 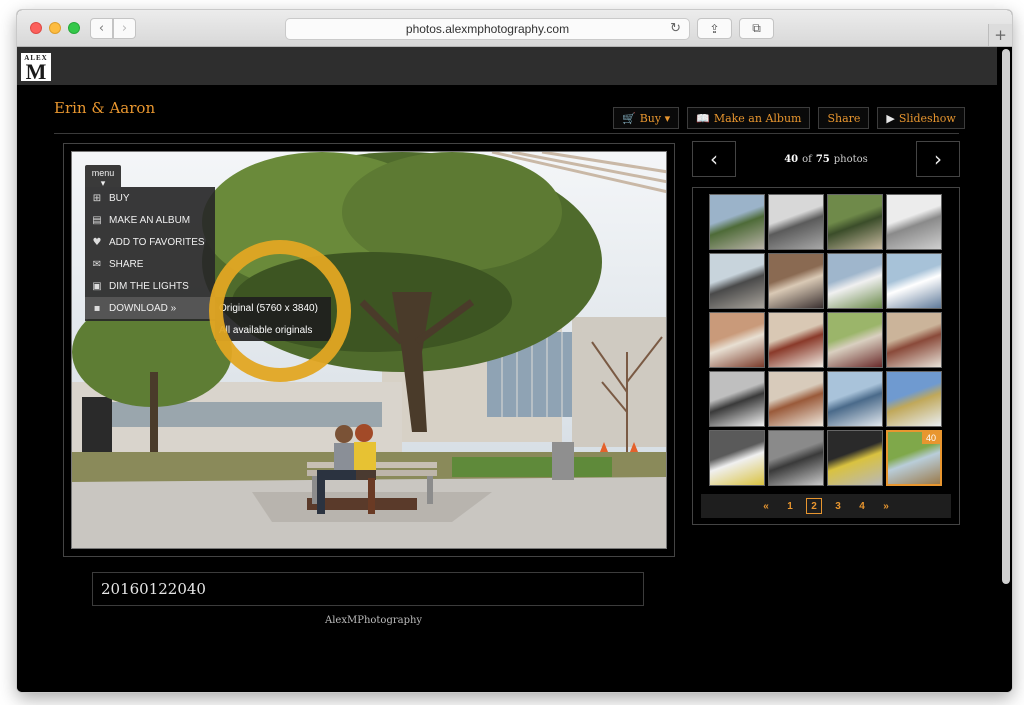 I want to click on forward-button: ›, so click(x=124, y=28).